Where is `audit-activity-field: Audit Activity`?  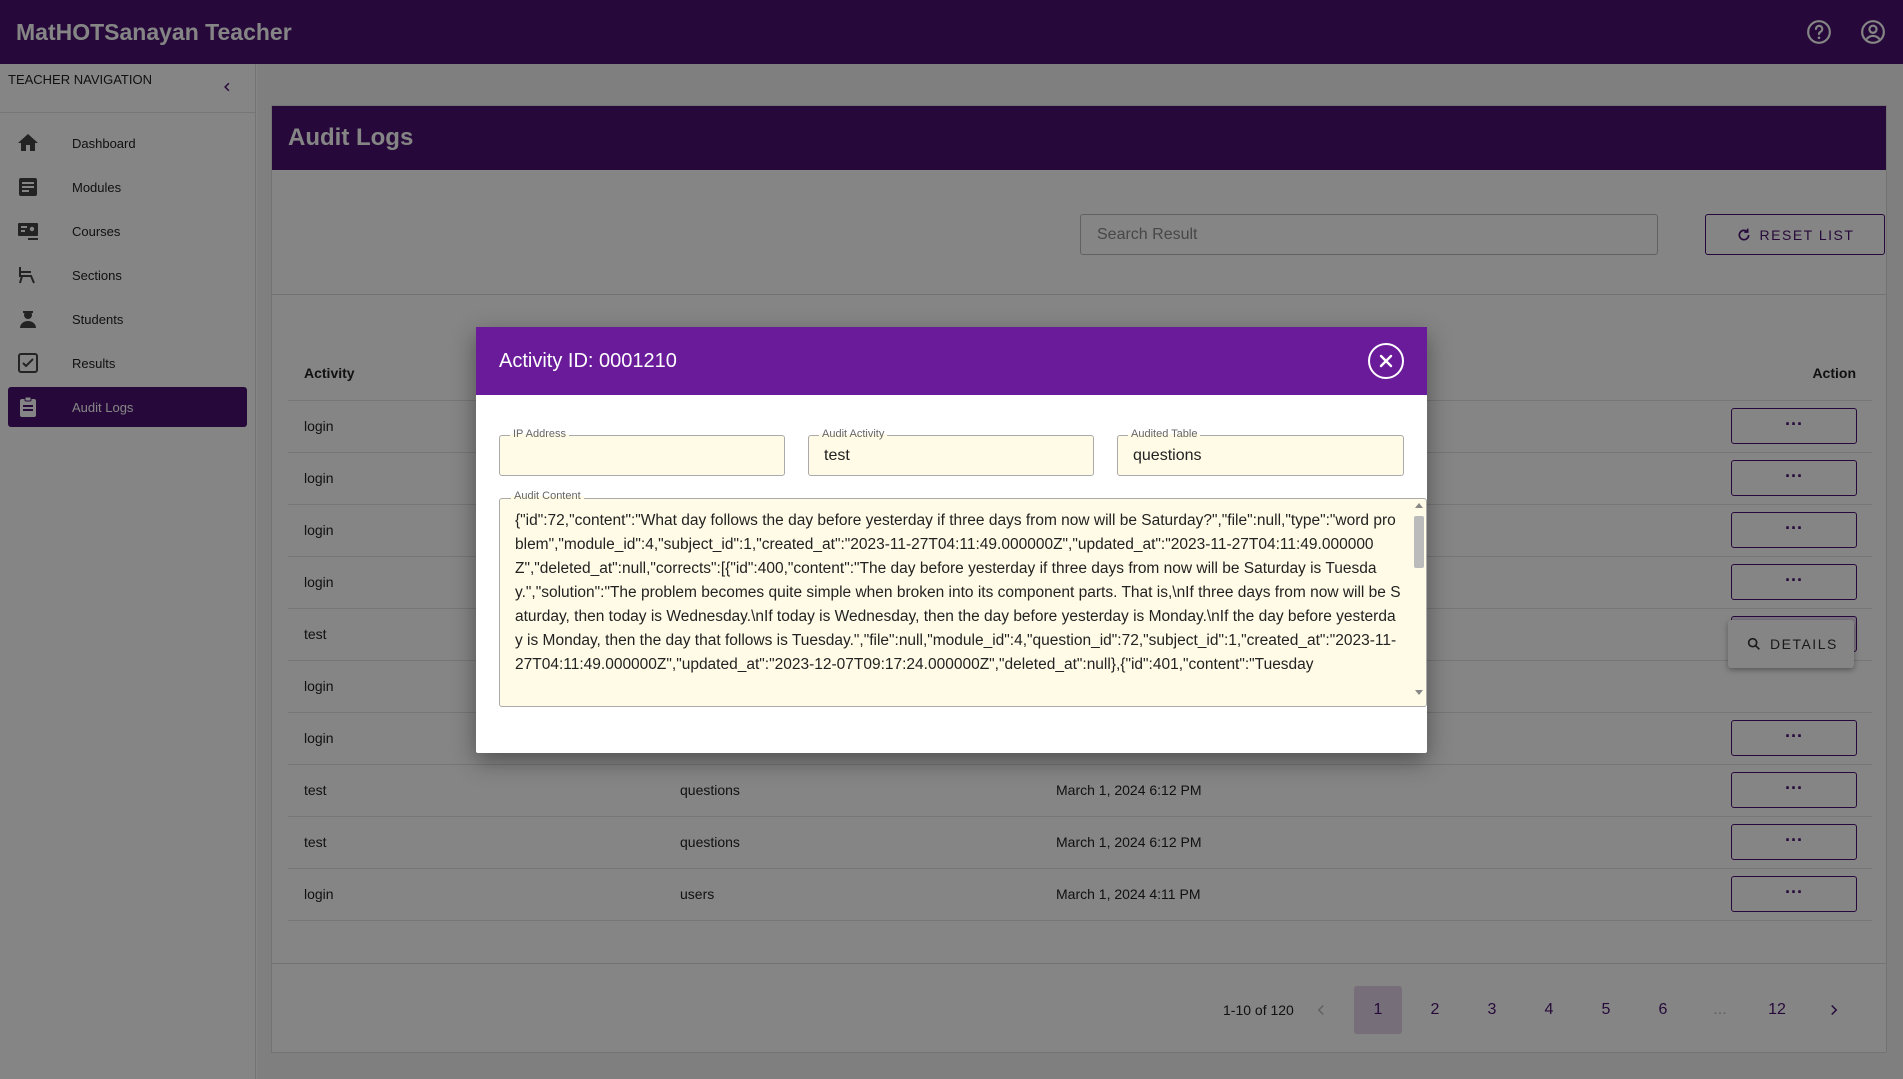
audit-activity-field: Audit Activity is located at coordinates (951, 452).